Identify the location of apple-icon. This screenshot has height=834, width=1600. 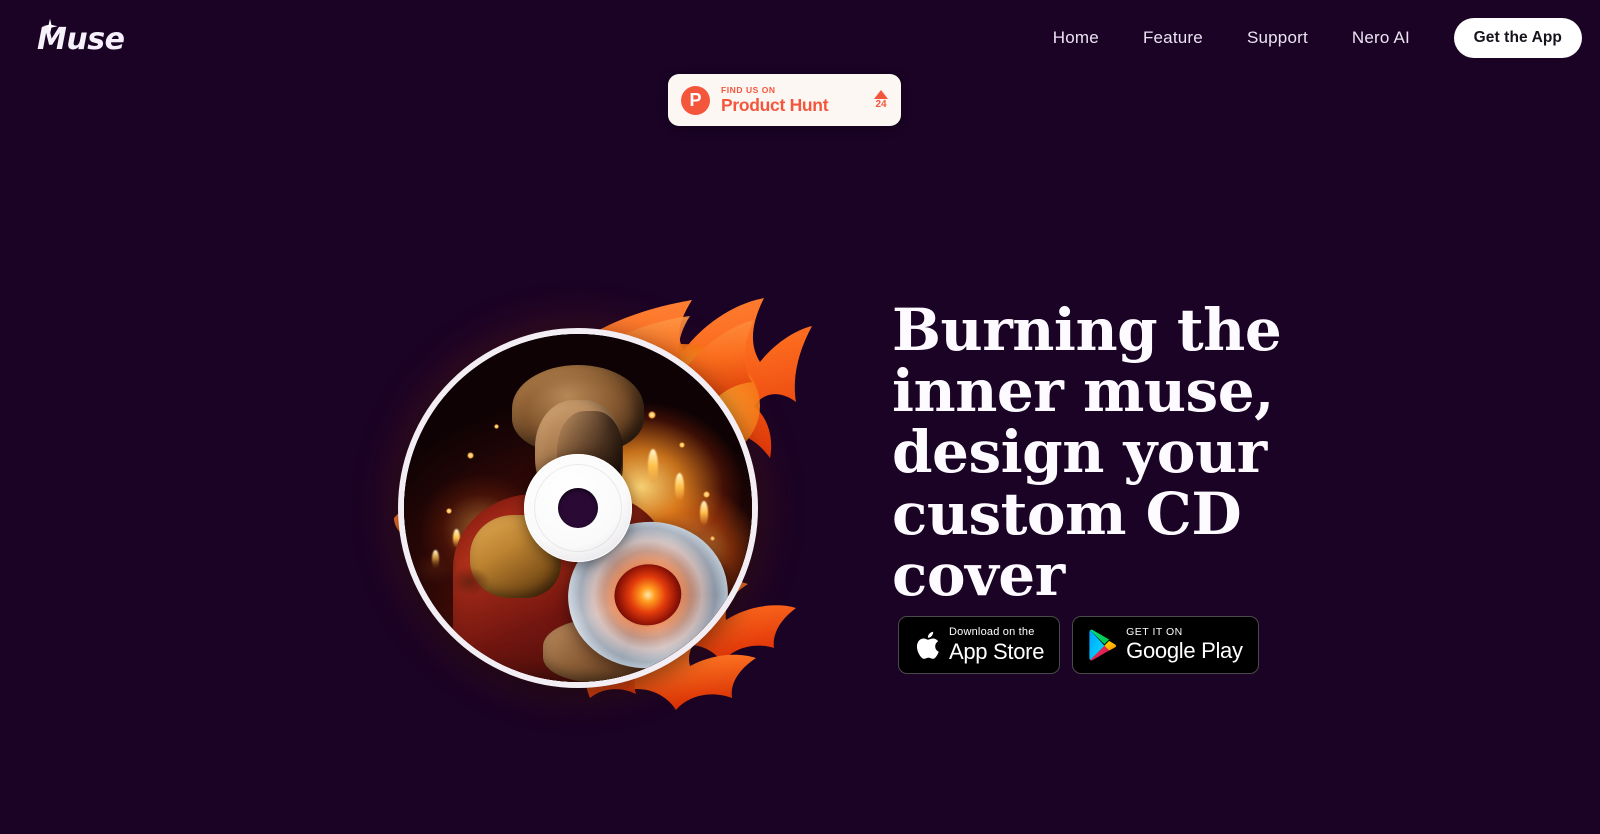
(927, 645).